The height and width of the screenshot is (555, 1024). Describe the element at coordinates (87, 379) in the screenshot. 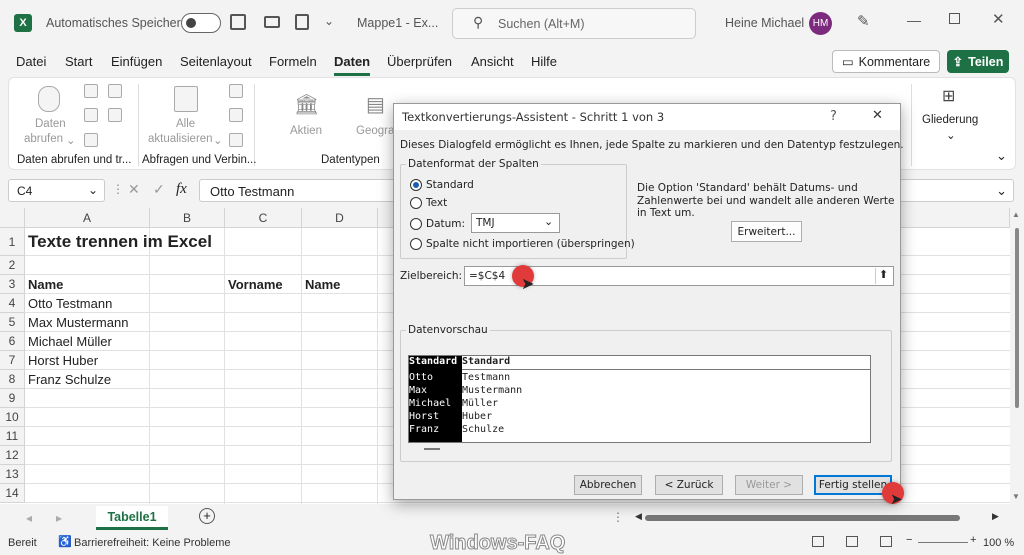

I see `cell-a8: Franz Schulze` at that location.